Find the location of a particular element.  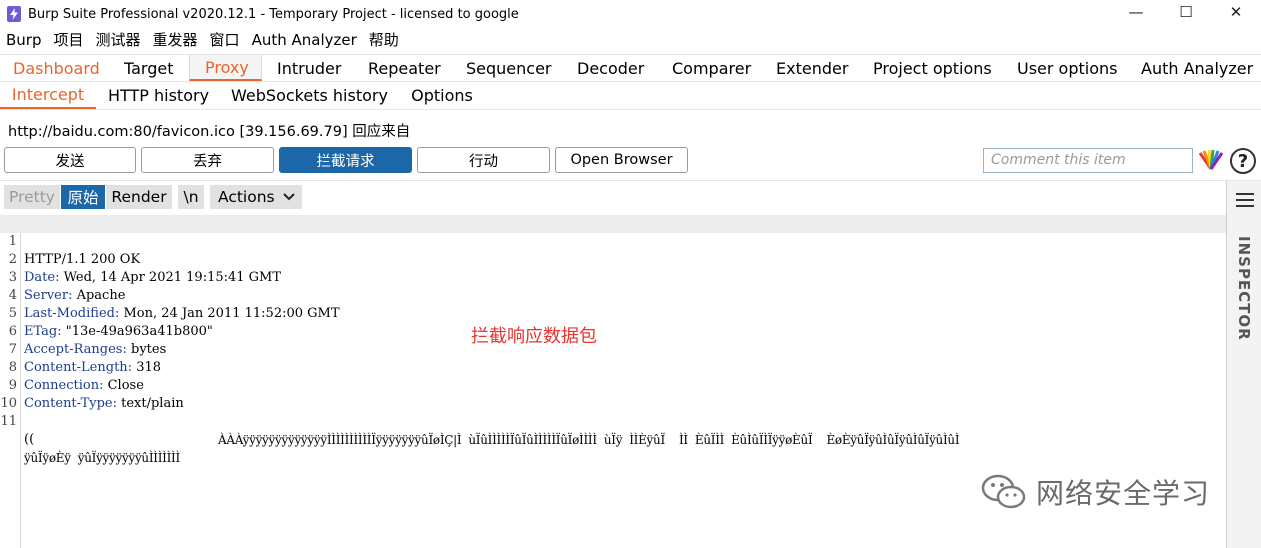

highlight-color-icon is located at coordinates (1211, 160).